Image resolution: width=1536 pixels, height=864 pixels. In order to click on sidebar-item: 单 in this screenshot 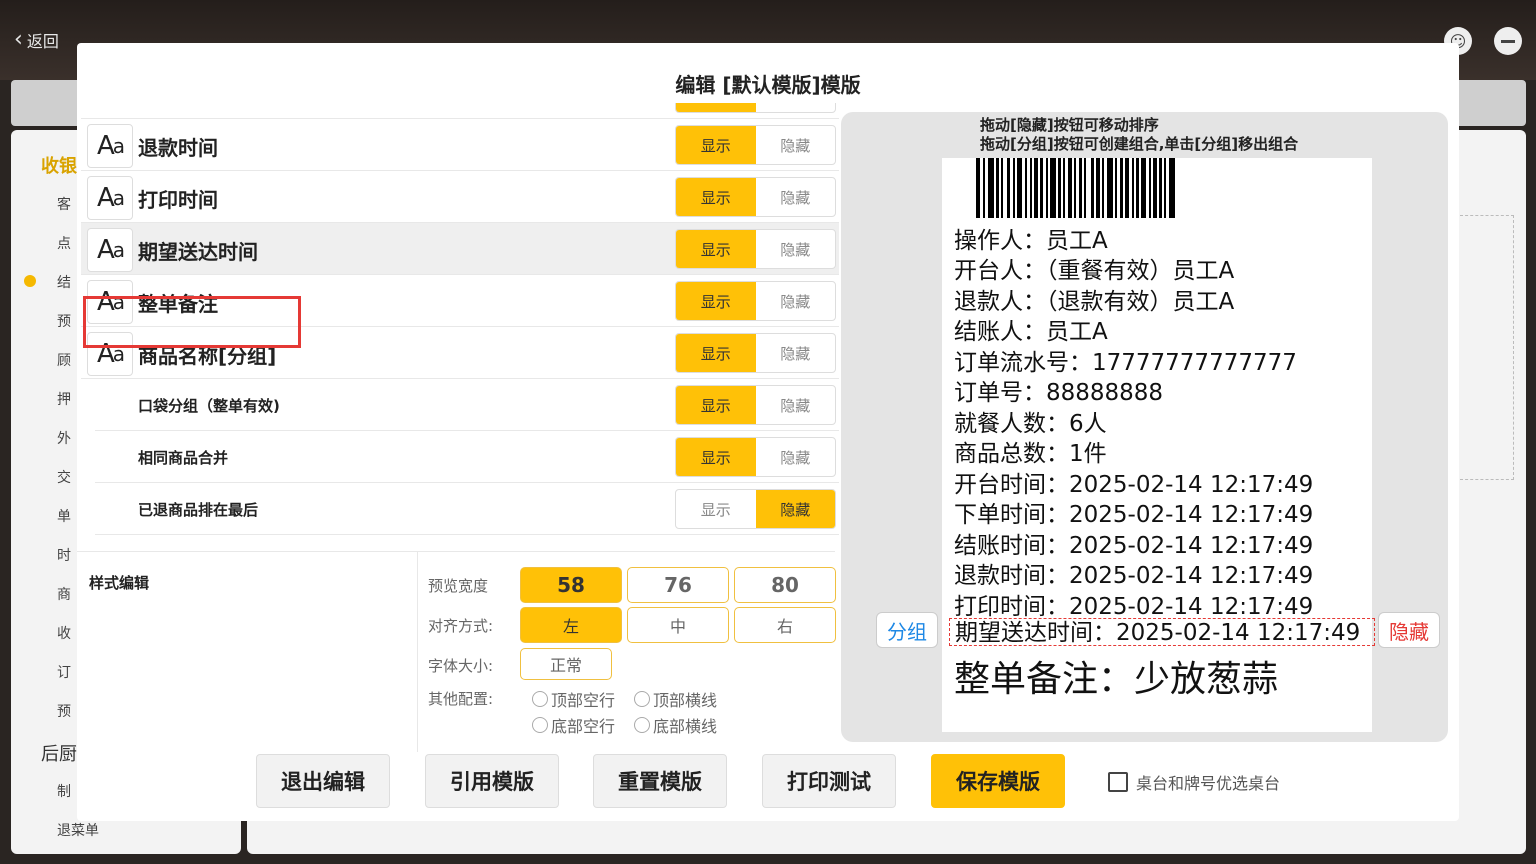, I will do `click(64, 516)`.